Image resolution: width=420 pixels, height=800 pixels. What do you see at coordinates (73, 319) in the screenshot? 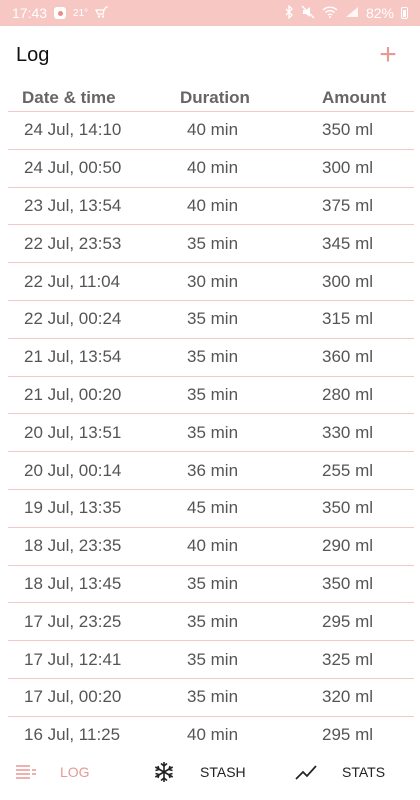
I see `row-date-time: 22 Jul, 00:24` at bounding box center [73, 319].